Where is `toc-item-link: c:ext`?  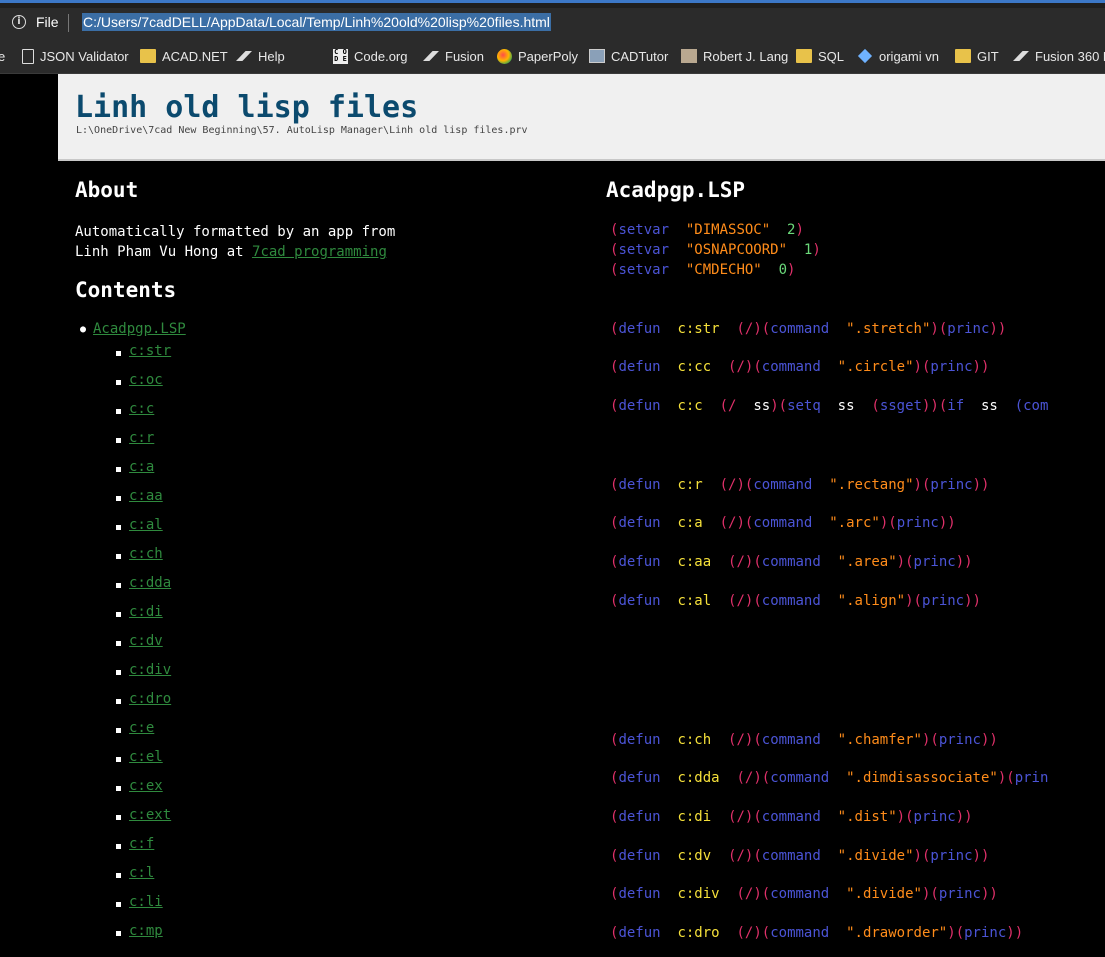 toc-item-link: c:ext is located at coordinates (150, 815).